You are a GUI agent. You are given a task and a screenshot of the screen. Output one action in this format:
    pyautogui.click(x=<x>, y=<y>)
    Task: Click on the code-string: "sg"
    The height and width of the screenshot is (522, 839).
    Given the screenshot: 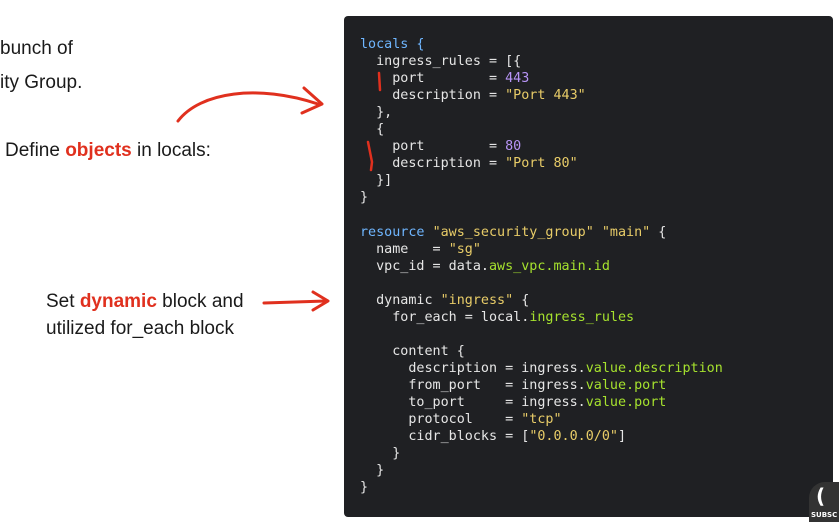 What is the action you would take?
    pyautogui.click(x=464, y=249)
    